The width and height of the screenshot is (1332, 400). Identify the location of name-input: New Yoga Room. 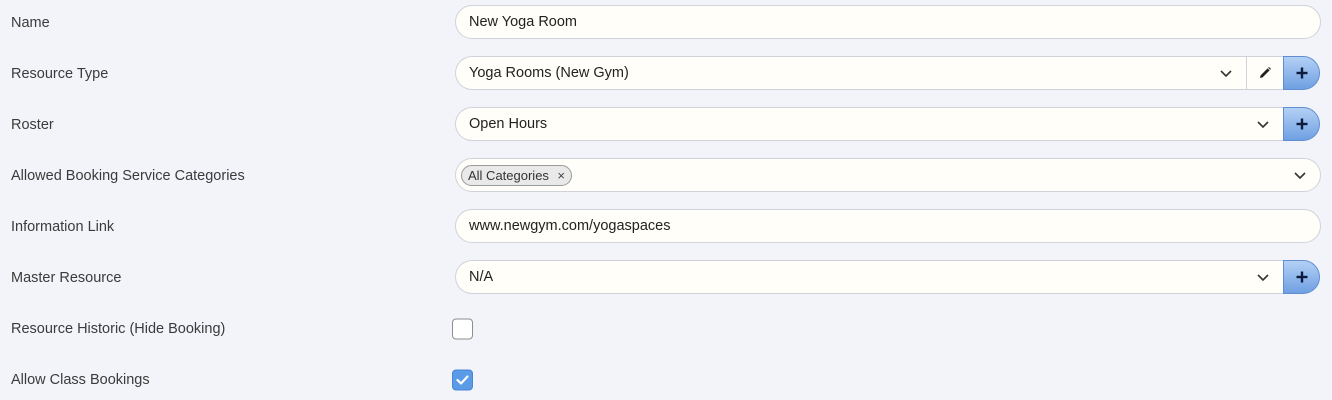
(888, 22).